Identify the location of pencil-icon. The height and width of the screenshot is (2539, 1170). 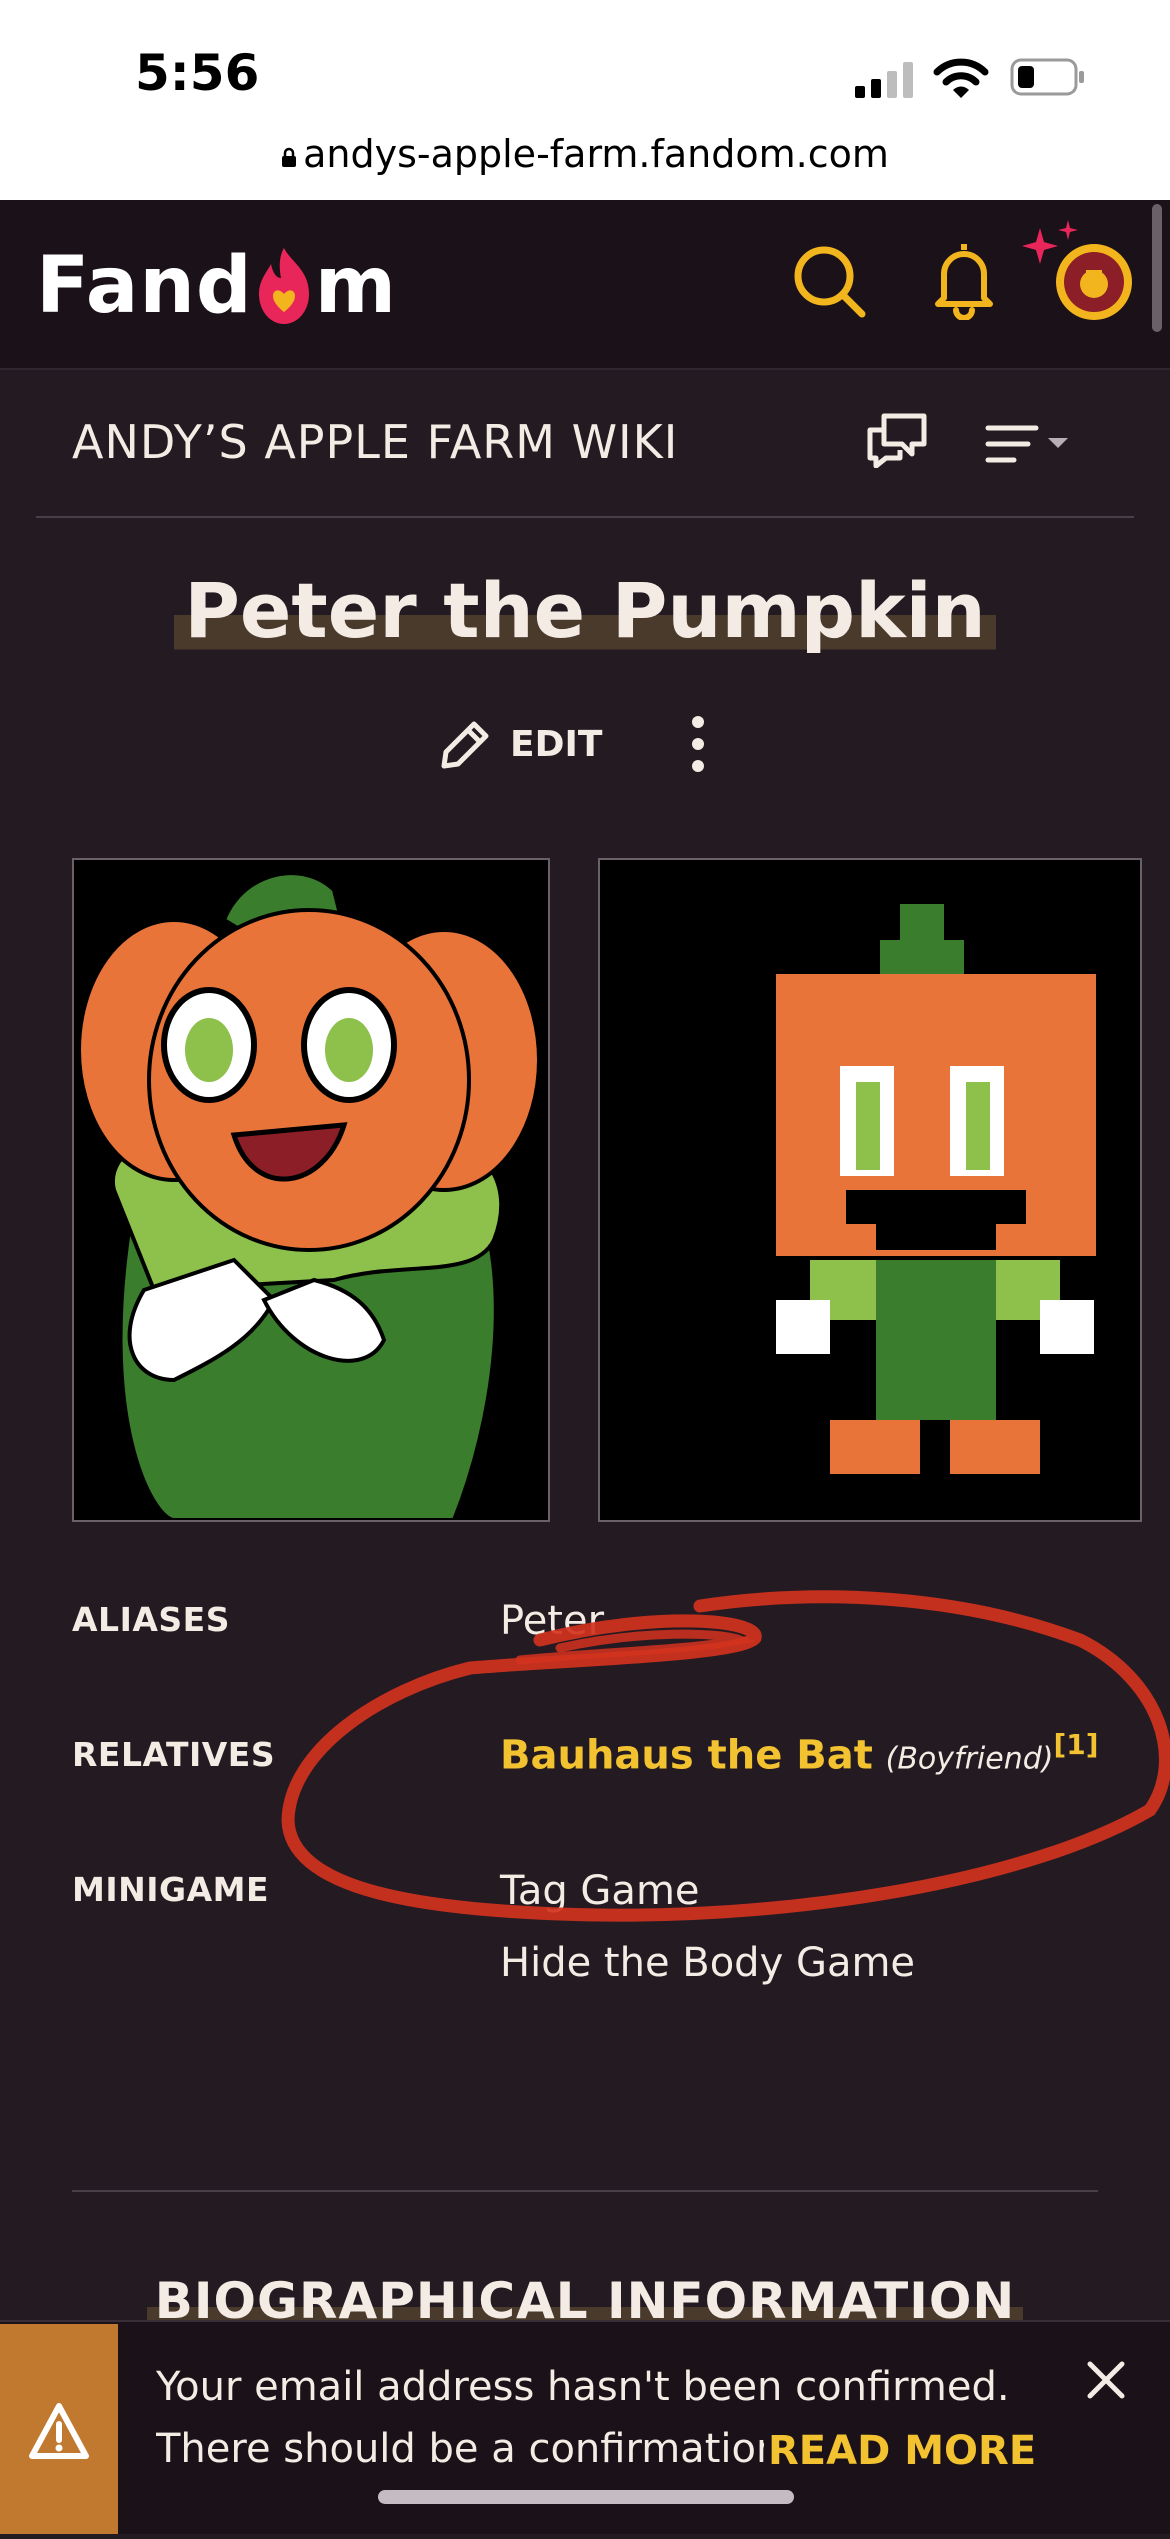
(465, 745).